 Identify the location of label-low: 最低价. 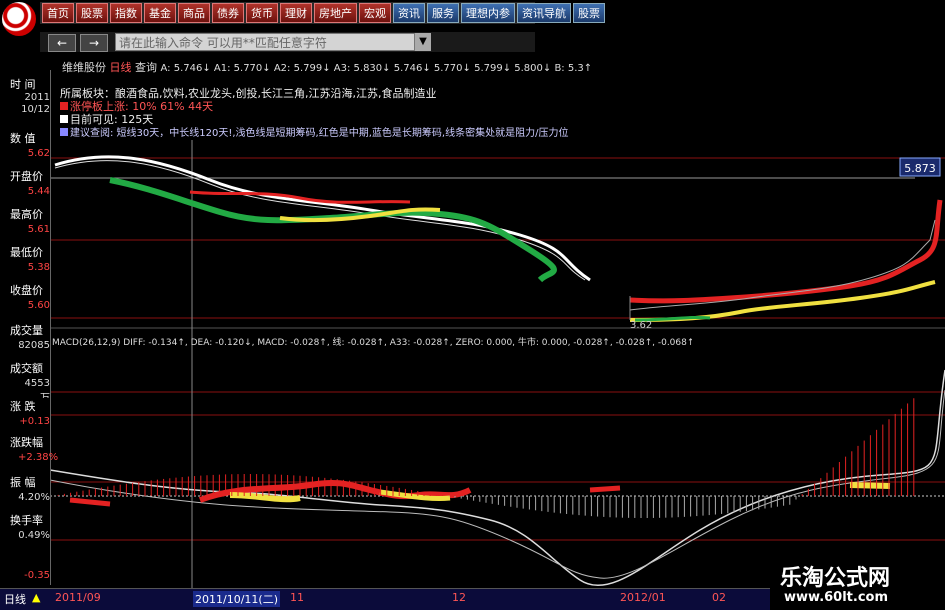
(30, 252).